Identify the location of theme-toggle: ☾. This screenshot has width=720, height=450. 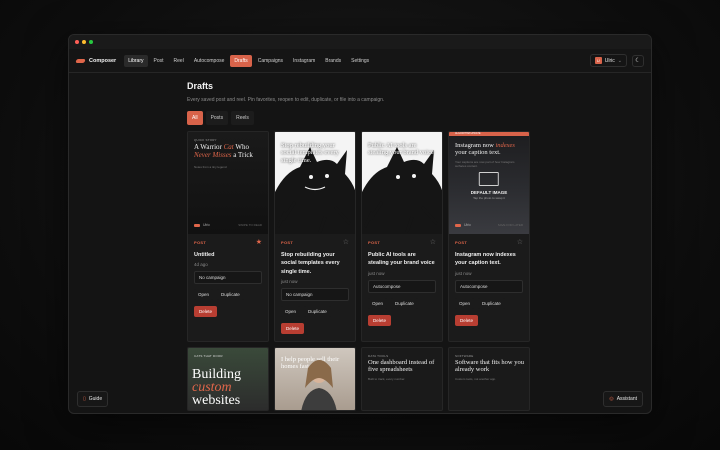
(638, 60).